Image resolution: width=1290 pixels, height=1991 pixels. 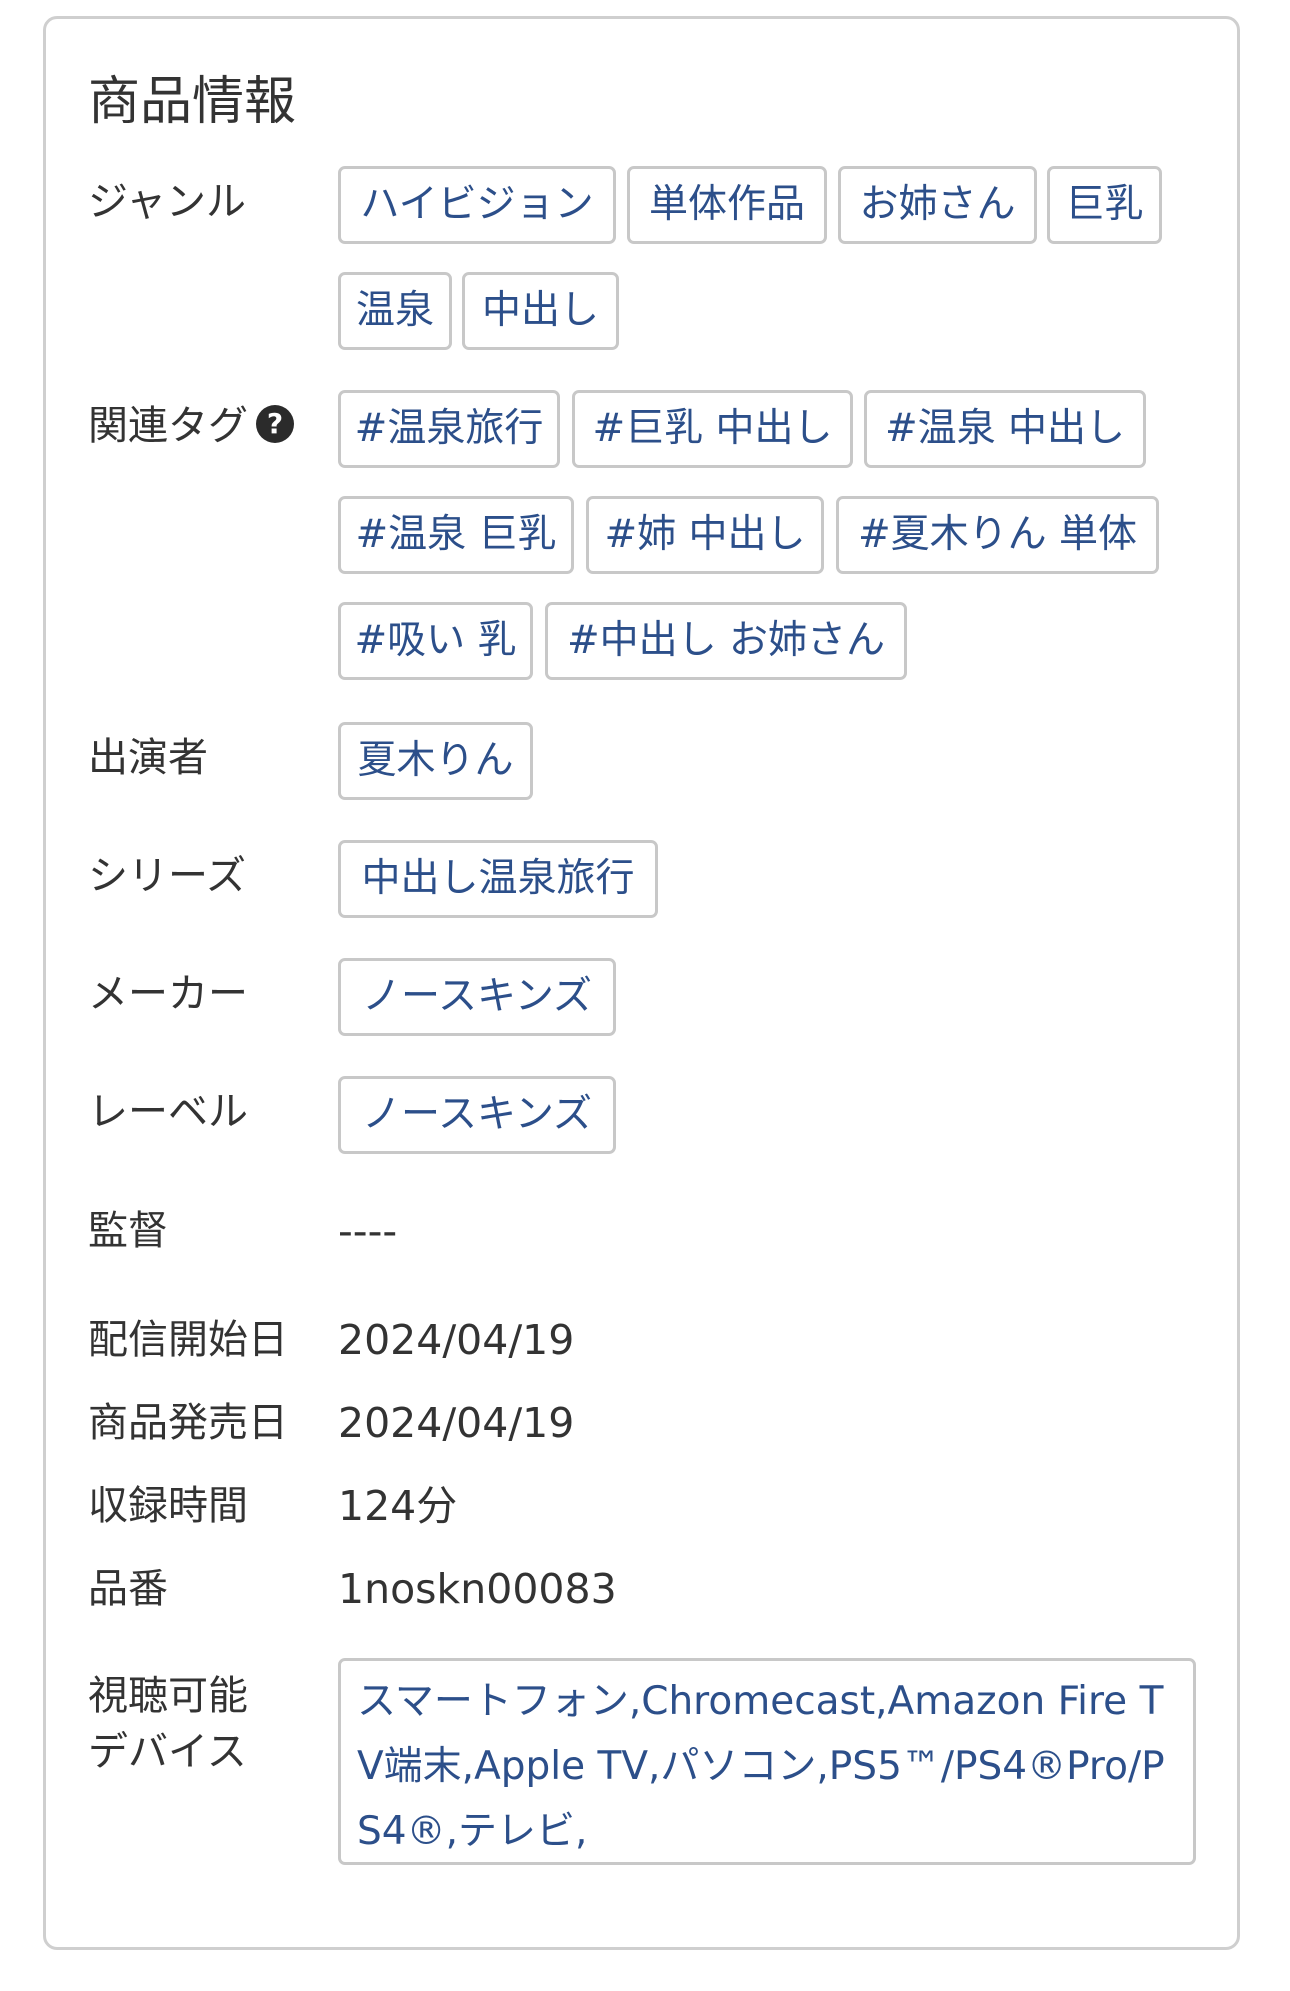 What do you see at coordinates (1104, 205) in the screenshot?
I see `genre-tag: 巨乳` at bounding box center [1104, 205].